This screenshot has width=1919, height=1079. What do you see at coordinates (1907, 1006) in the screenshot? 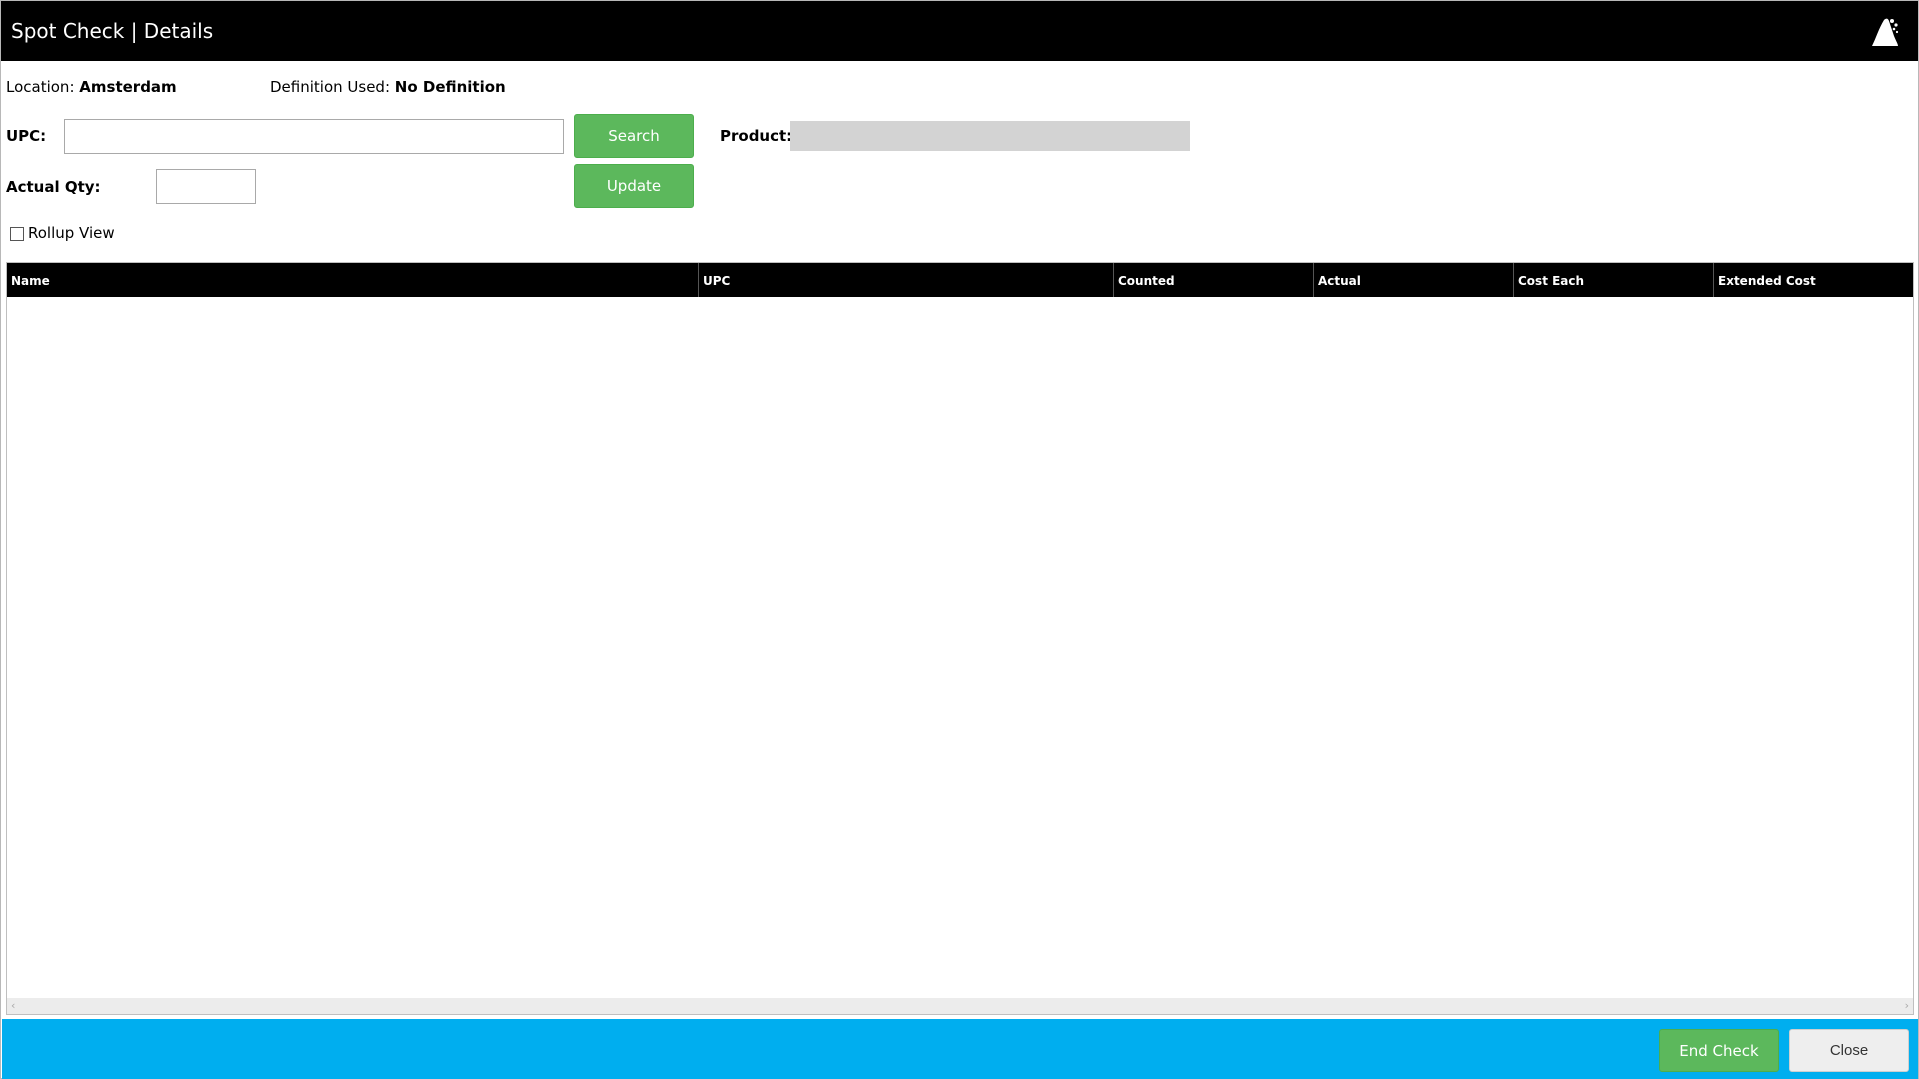
I see `scroll-right-icon: ›` at bounding box center [1907, 1006].